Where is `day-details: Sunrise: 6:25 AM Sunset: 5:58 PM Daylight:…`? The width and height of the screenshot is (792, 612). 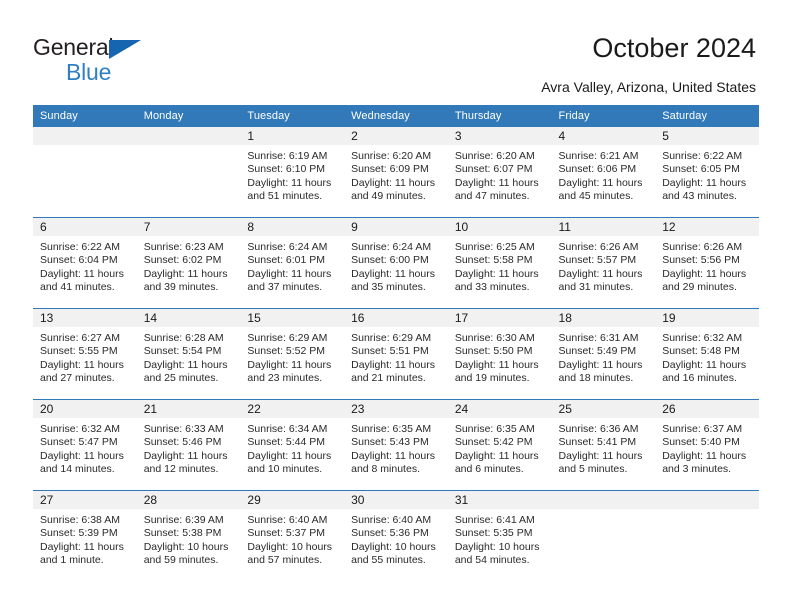 day-details: Sunrise: 6:25 AM Sunset: 5:58 PM Daylight:… is located at coordinates (500, 265).